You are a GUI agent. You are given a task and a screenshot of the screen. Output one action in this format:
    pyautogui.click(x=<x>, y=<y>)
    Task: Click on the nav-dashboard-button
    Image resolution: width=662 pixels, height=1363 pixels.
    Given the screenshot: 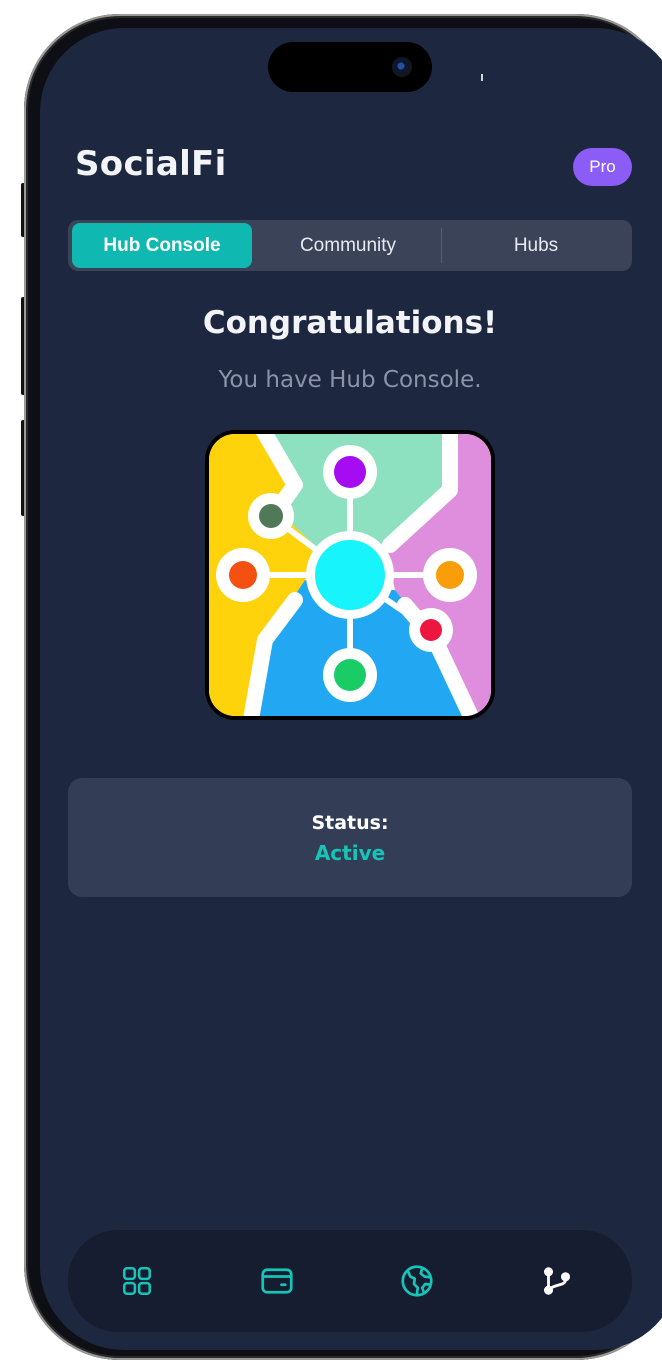 What is the action you would take?
    pyautogui.click(x=137, y=1281)
    